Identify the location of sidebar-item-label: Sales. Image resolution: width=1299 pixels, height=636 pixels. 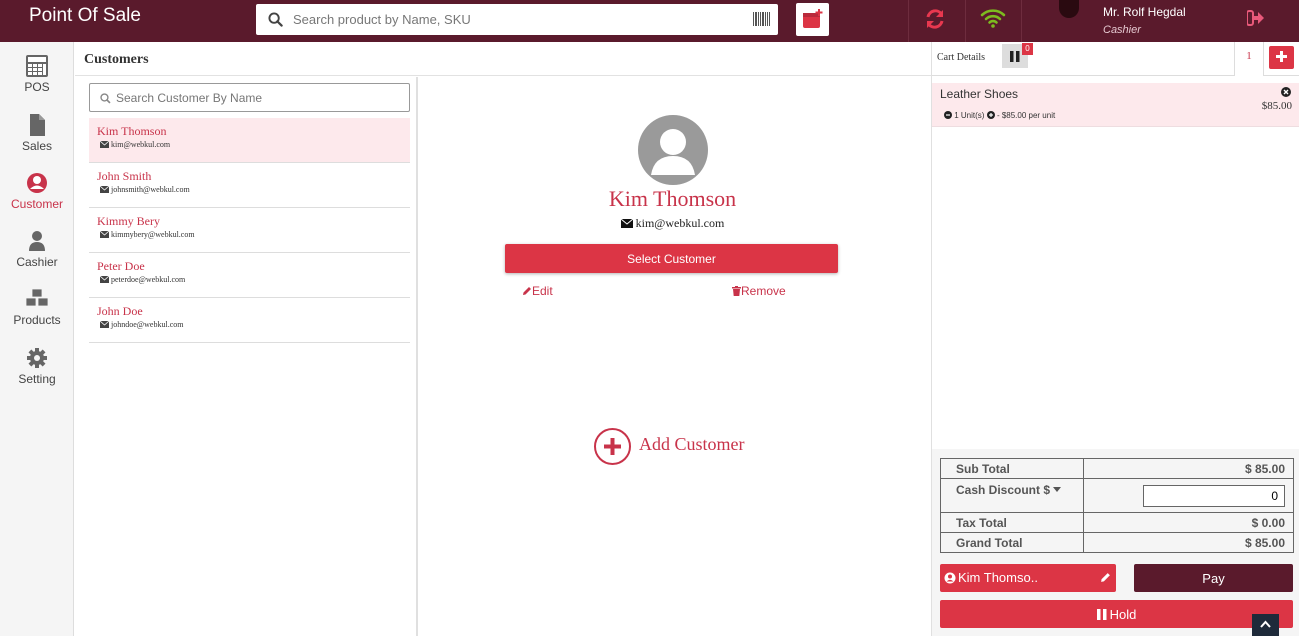
(37, 146).